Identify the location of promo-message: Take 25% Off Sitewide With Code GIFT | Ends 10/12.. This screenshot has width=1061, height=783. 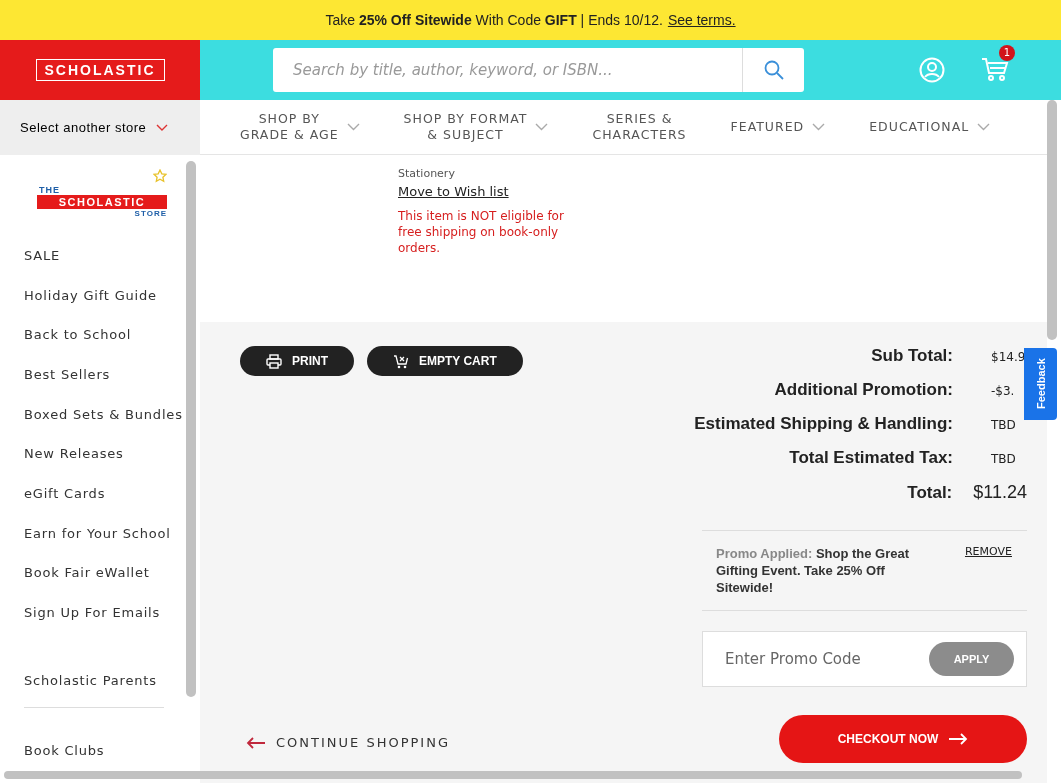
(494, 20).